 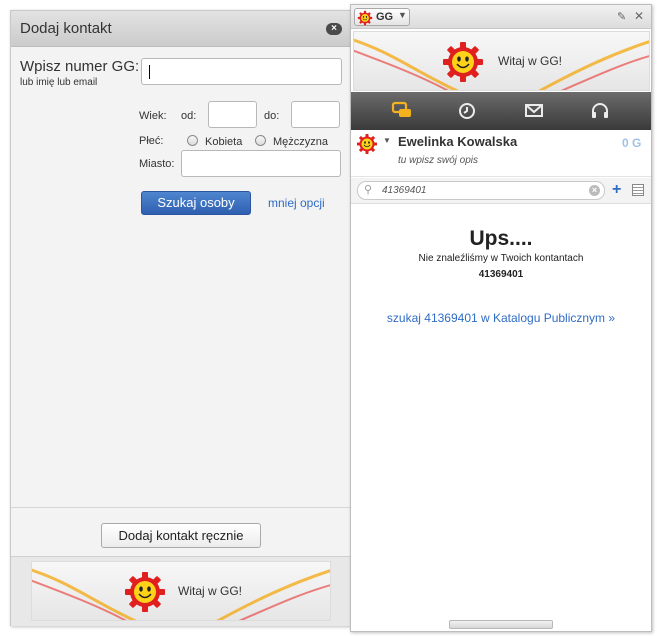 I want to click on main-toolbar, so click(x=501, y=111).